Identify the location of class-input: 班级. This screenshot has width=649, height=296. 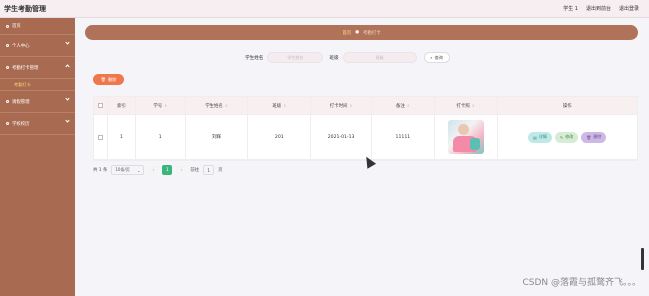
(379, 57).